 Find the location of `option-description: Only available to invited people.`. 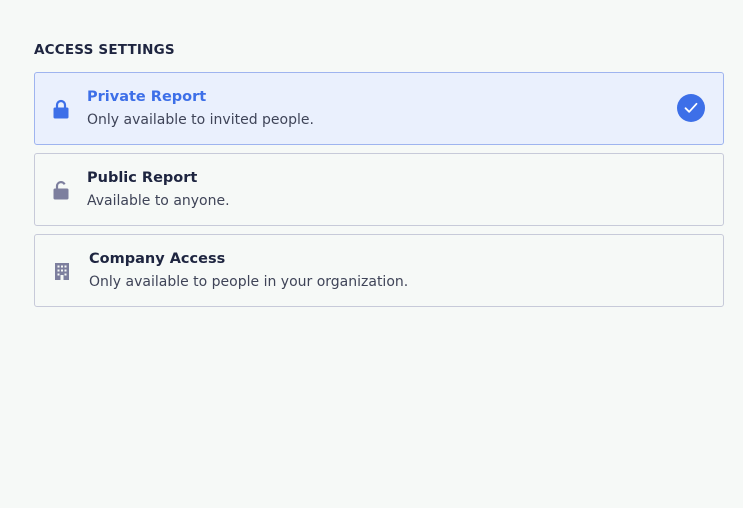

option-description: Only available to invited people. is located at coordinates (200, 120).